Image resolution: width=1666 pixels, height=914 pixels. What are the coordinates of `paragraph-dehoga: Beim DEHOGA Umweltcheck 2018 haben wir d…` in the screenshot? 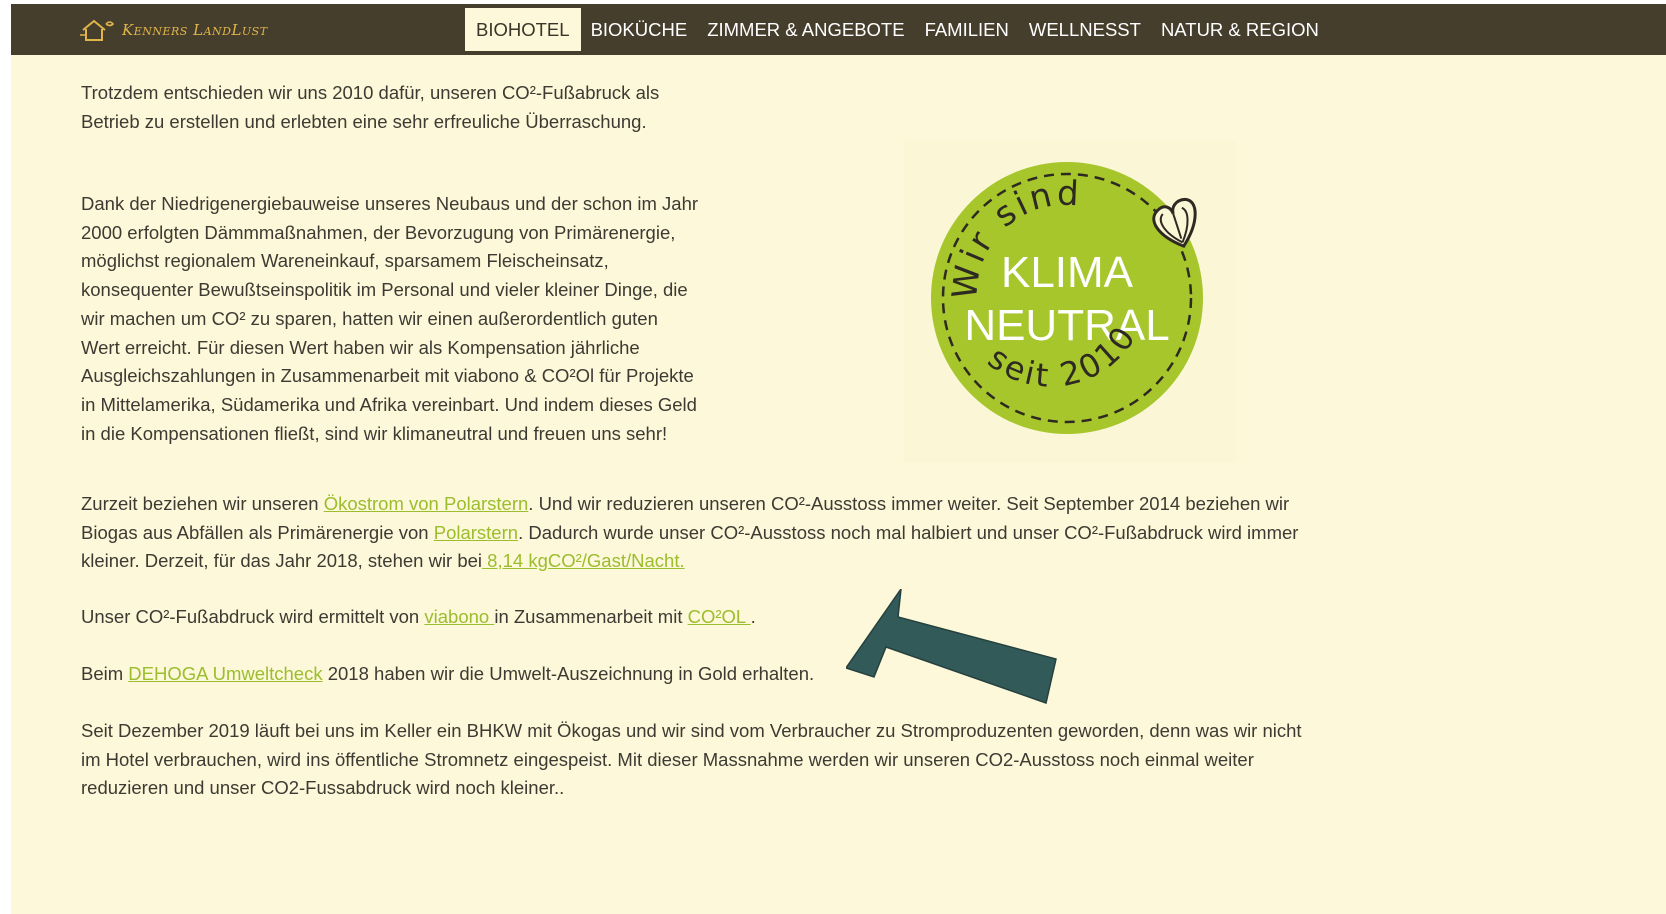 It's located at (448, 673).